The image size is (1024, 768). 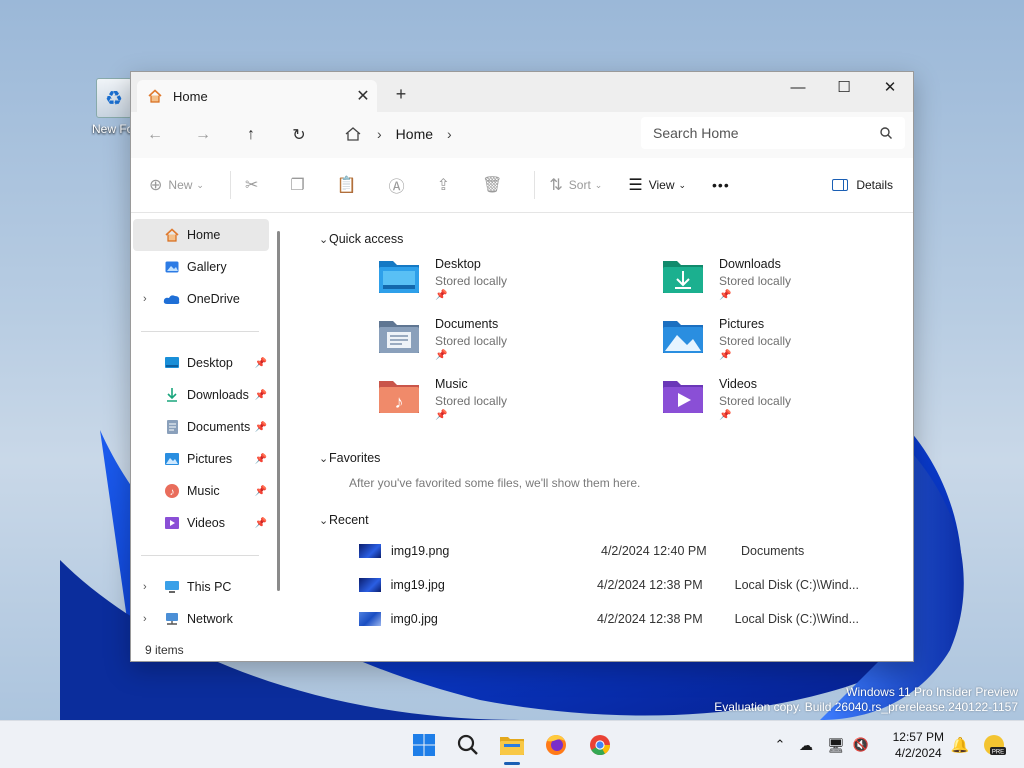 I want to click on sidebar-item-gallery: Gallery, so click(x=205, y=267).